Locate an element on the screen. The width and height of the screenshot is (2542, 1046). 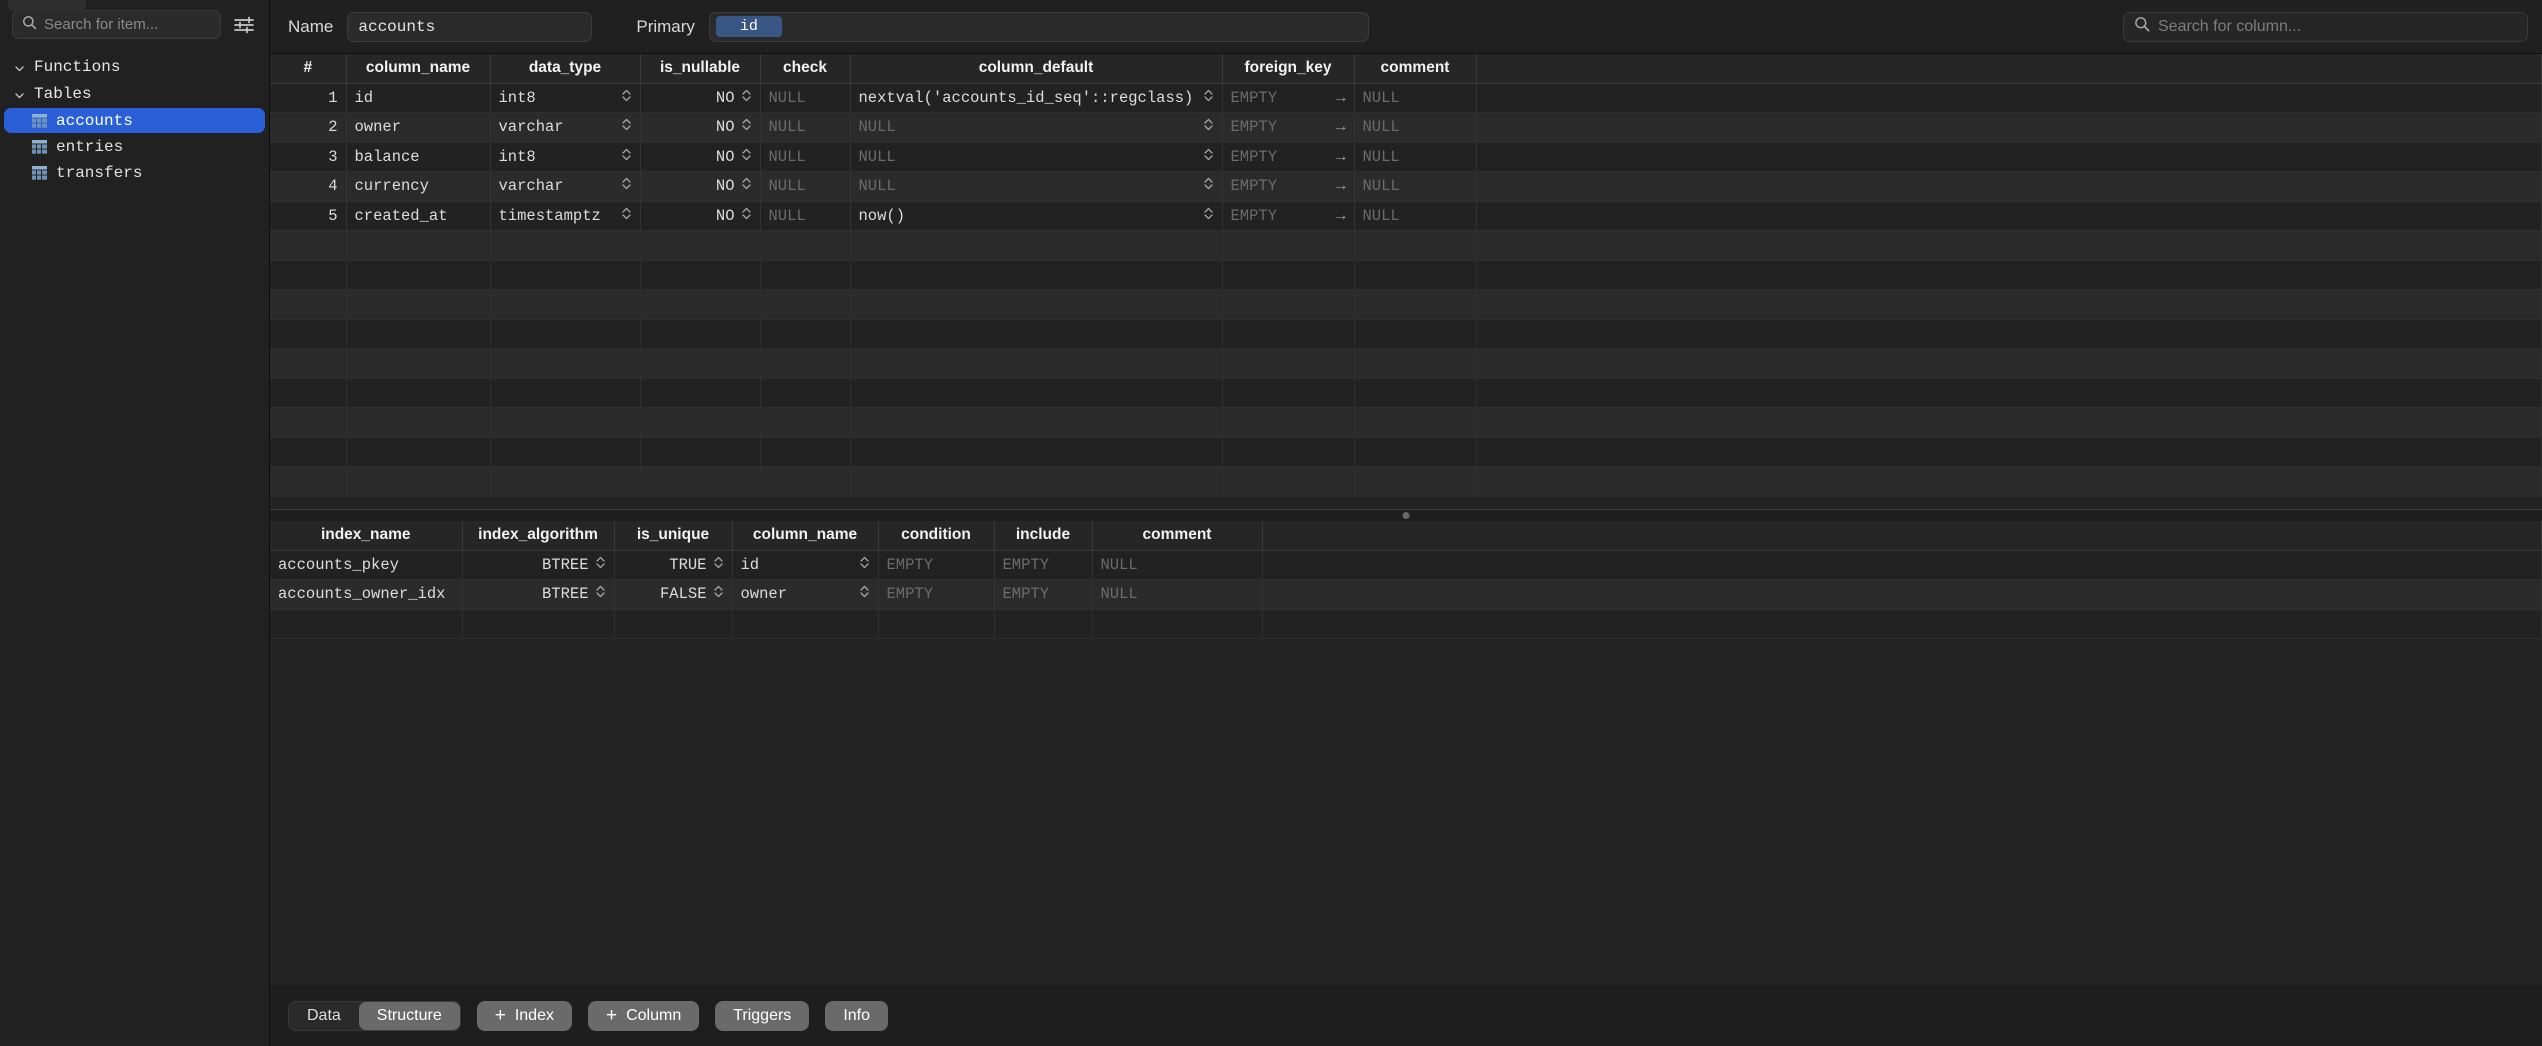
cell-num: 2 is located at coordinates (308, 127).